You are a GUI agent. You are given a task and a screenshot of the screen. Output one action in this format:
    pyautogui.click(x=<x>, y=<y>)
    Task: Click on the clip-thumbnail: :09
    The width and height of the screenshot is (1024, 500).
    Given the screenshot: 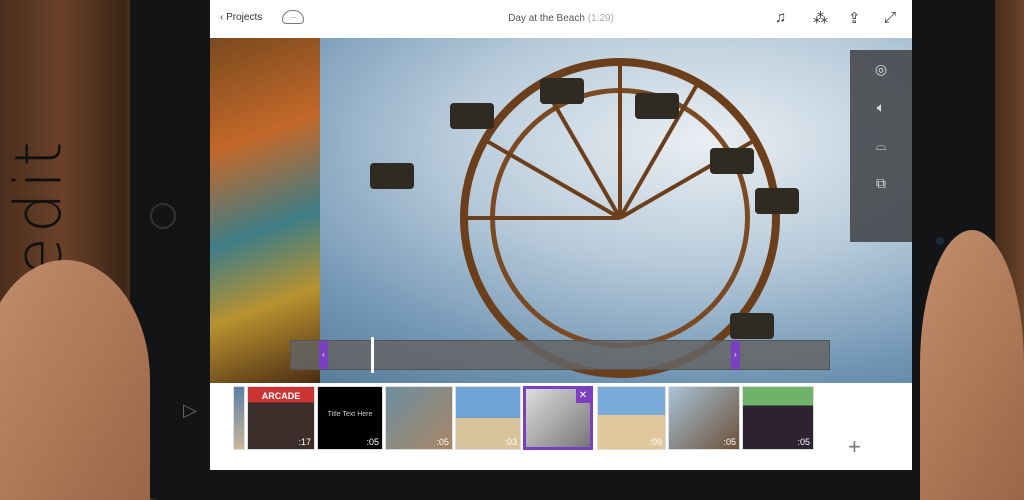 What is the action you would take?
    pyautogui.click(x=631, y=418)
    